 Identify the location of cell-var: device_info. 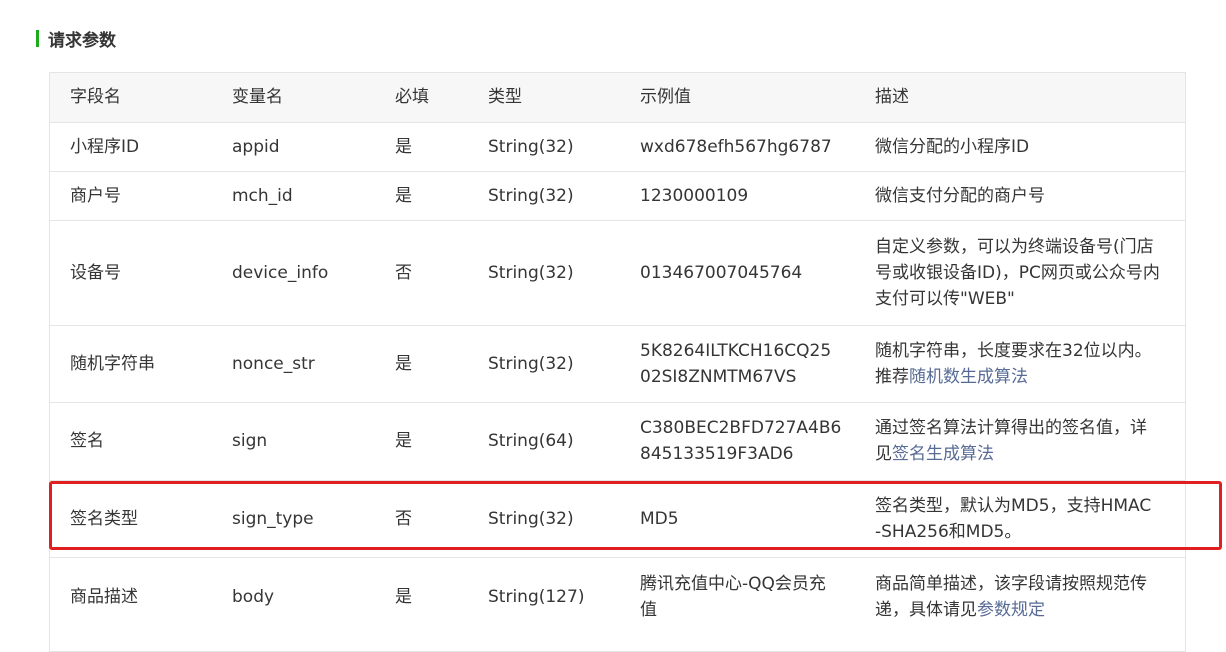
(280, 272).